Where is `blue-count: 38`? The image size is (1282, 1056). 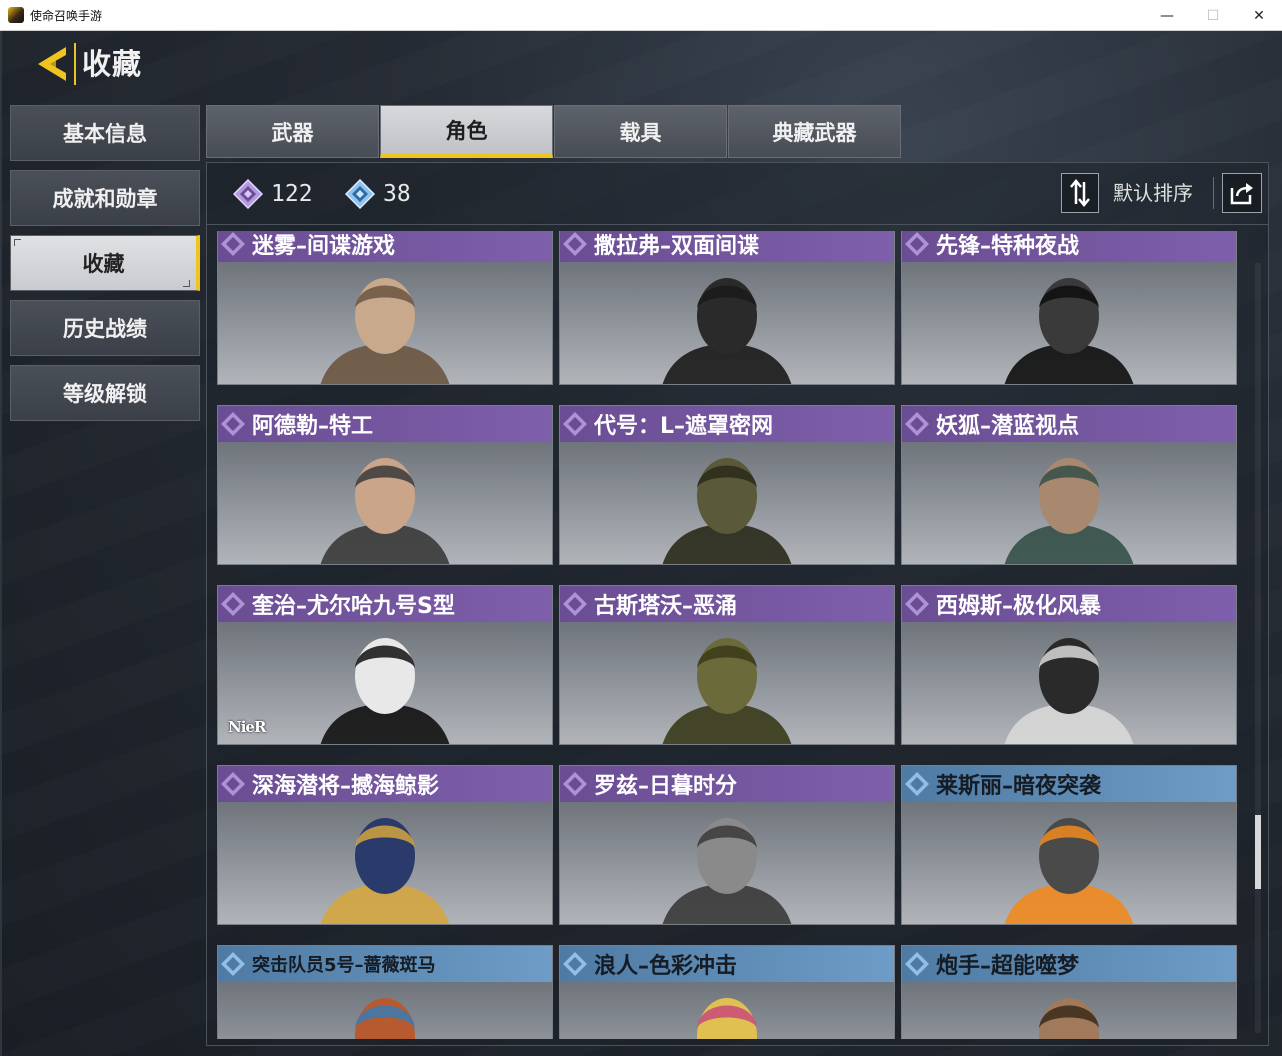 blue-count: 38 is located at coordinates (397, 194).